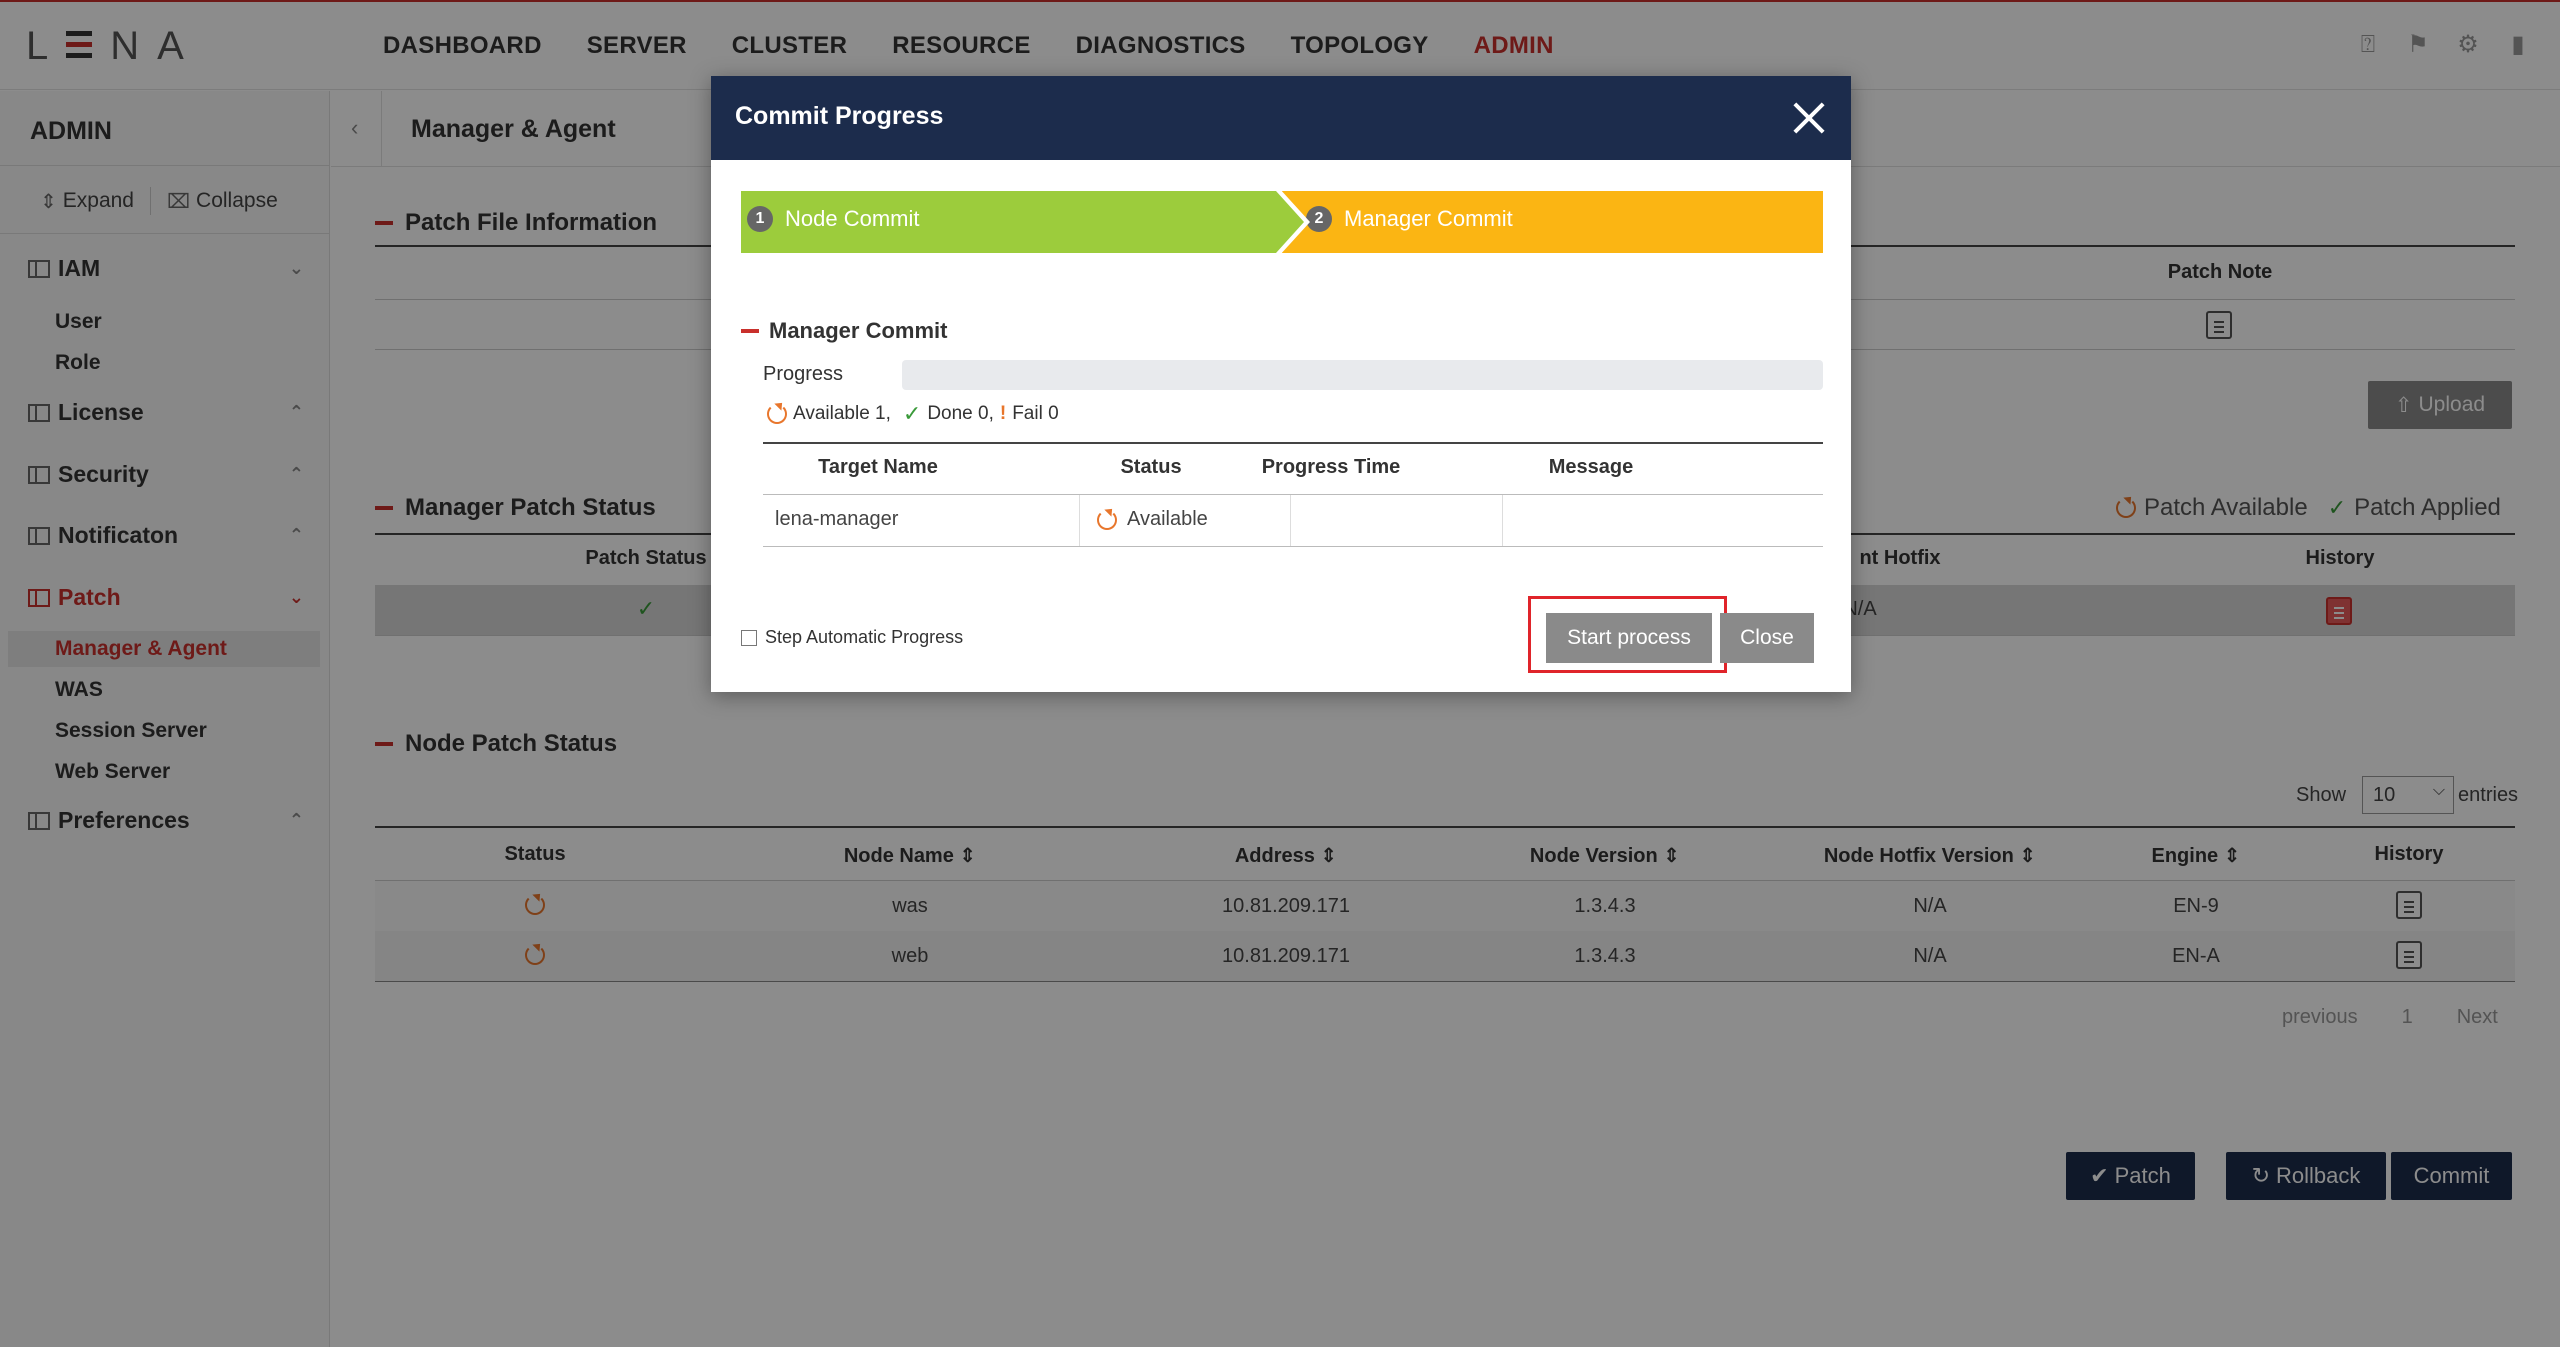  I want to click on target-name-cell: lena-manager, so click(837, 519).